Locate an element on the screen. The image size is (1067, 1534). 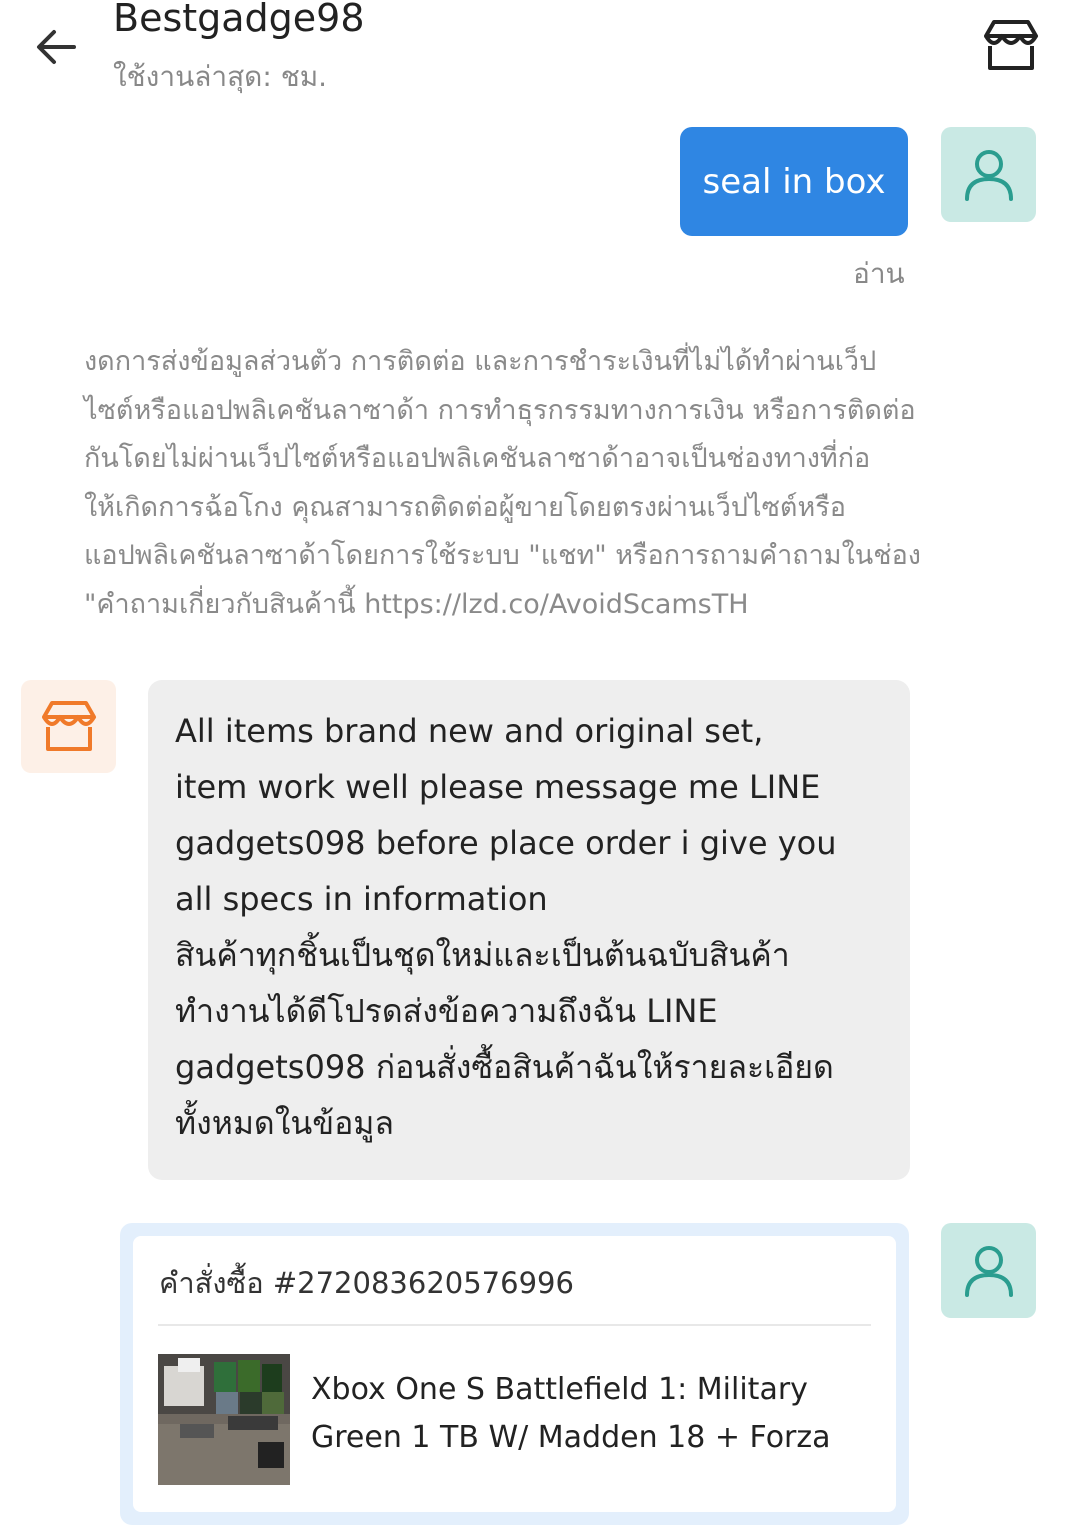
back-button is located at coordinates (56, 48).